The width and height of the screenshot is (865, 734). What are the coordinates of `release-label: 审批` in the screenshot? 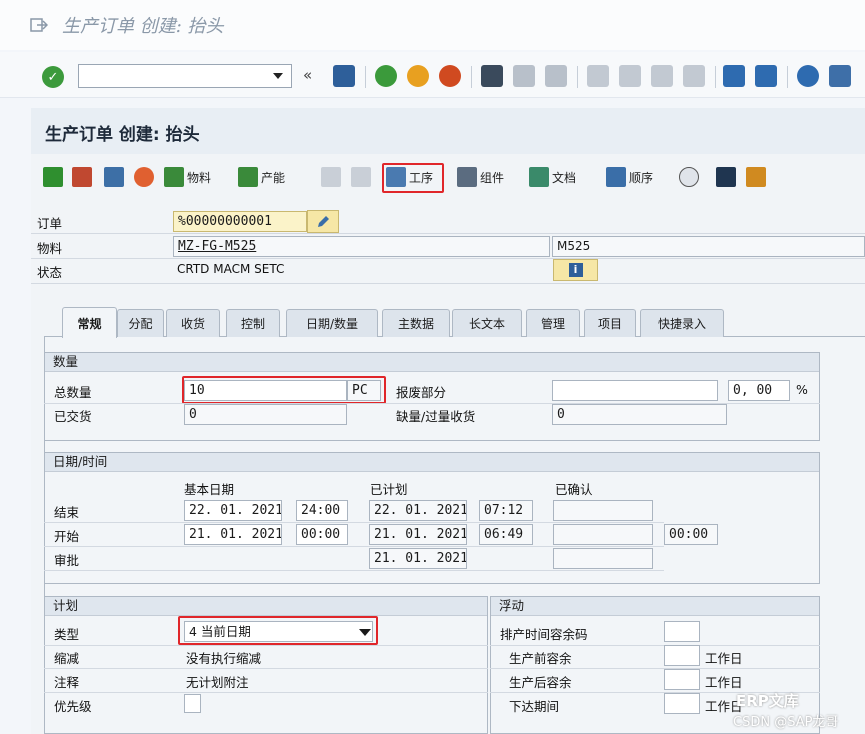 It's located at (67, 560).